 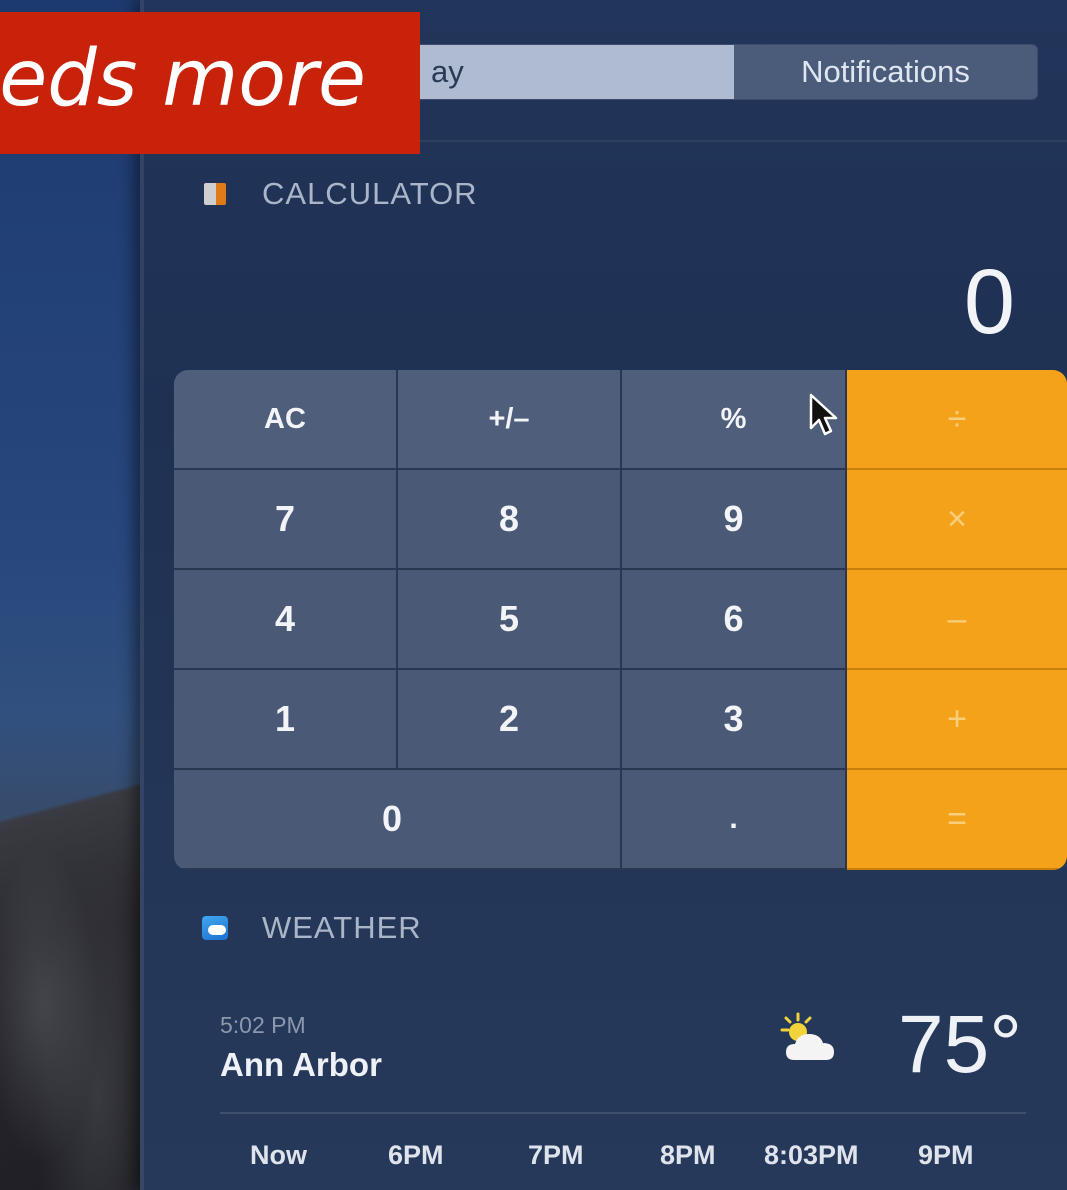 What do you see at coordinates (957, 820) in the screenshot?
I see `key-equals: =` at bounding box center [957, 820].